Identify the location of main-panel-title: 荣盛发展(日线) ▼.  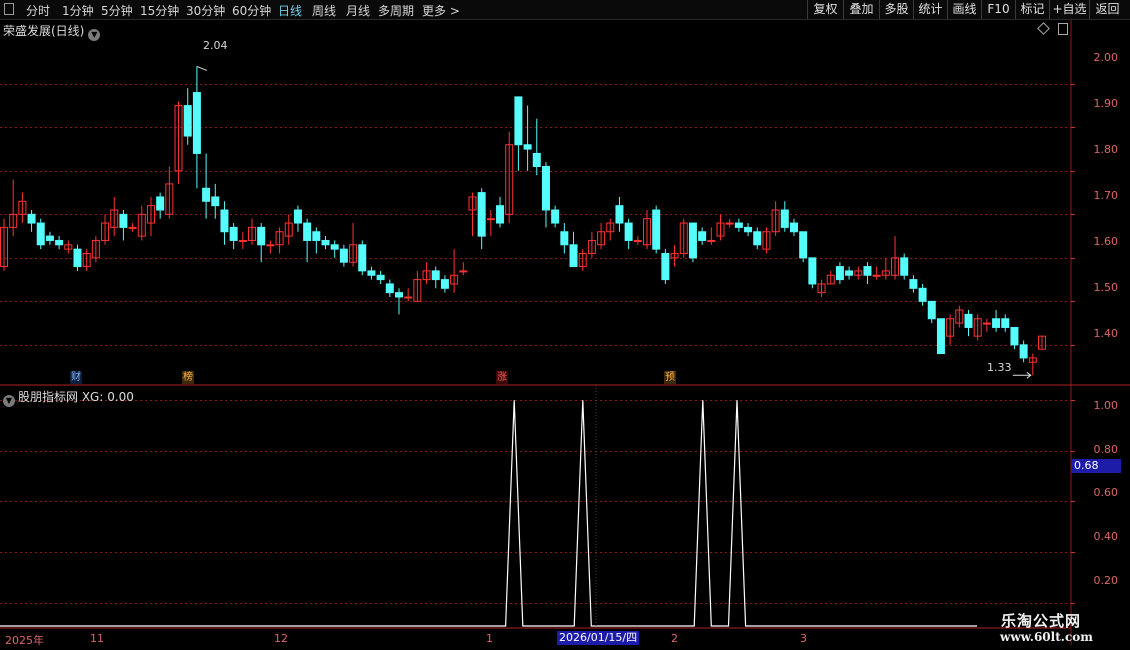
(53, 31).